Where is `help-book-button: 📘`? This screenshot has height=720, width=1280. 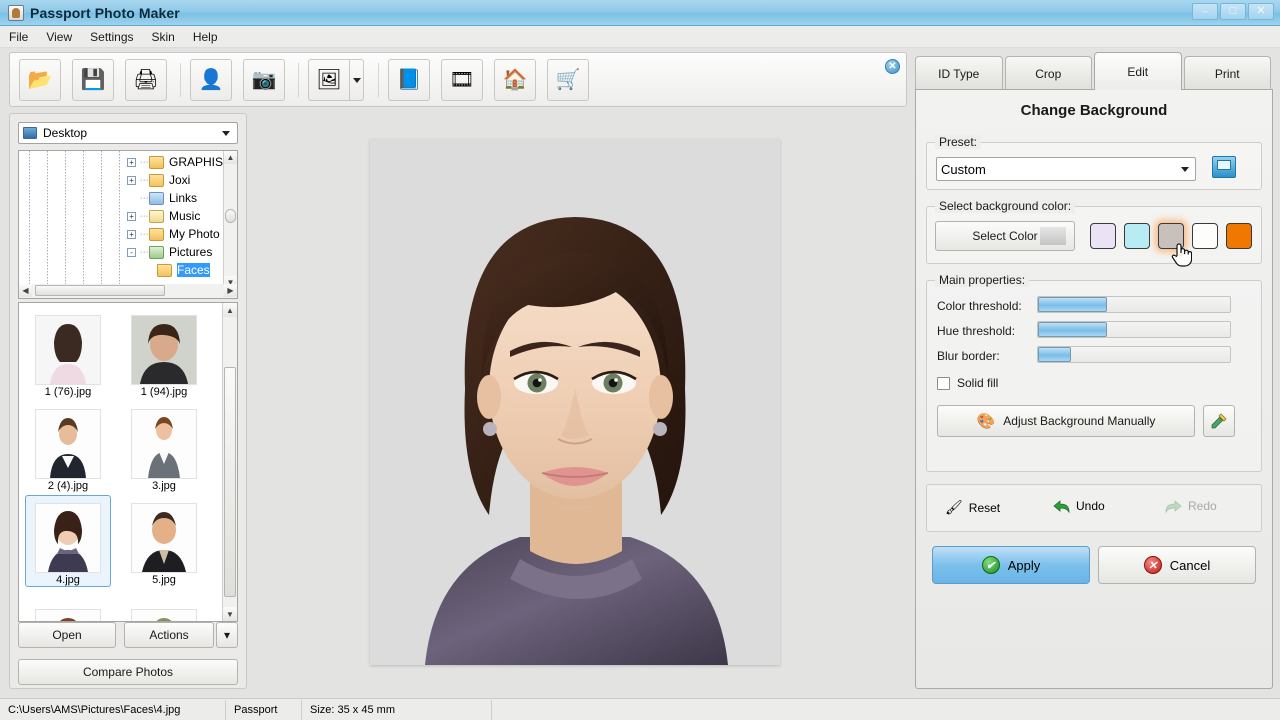
help-book-button: 📘 is located at coordinates (409, 80).